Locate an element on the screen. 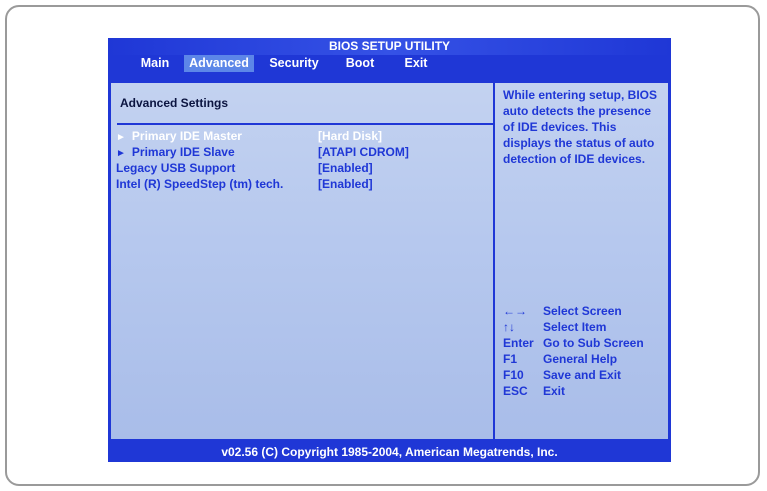 This screenshot has height=491, width=767. setting-label: ► Primary IDE Master is located at coordinates (179, 136).